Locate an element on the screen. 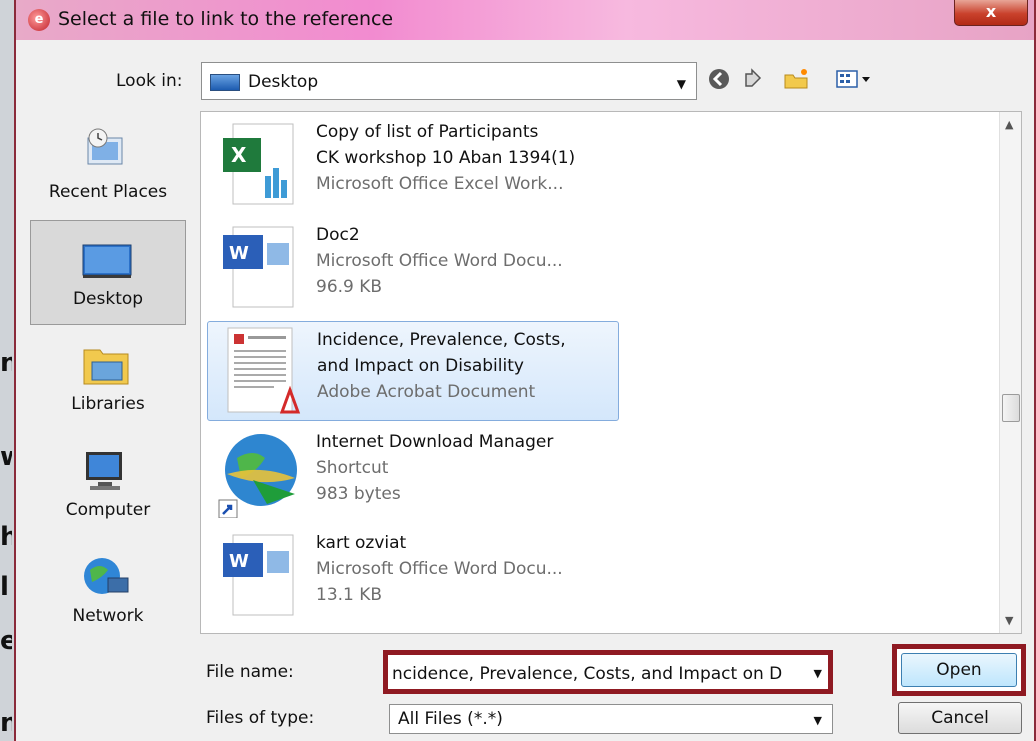  place-computer: Computer is located at coordinates (108, 484).